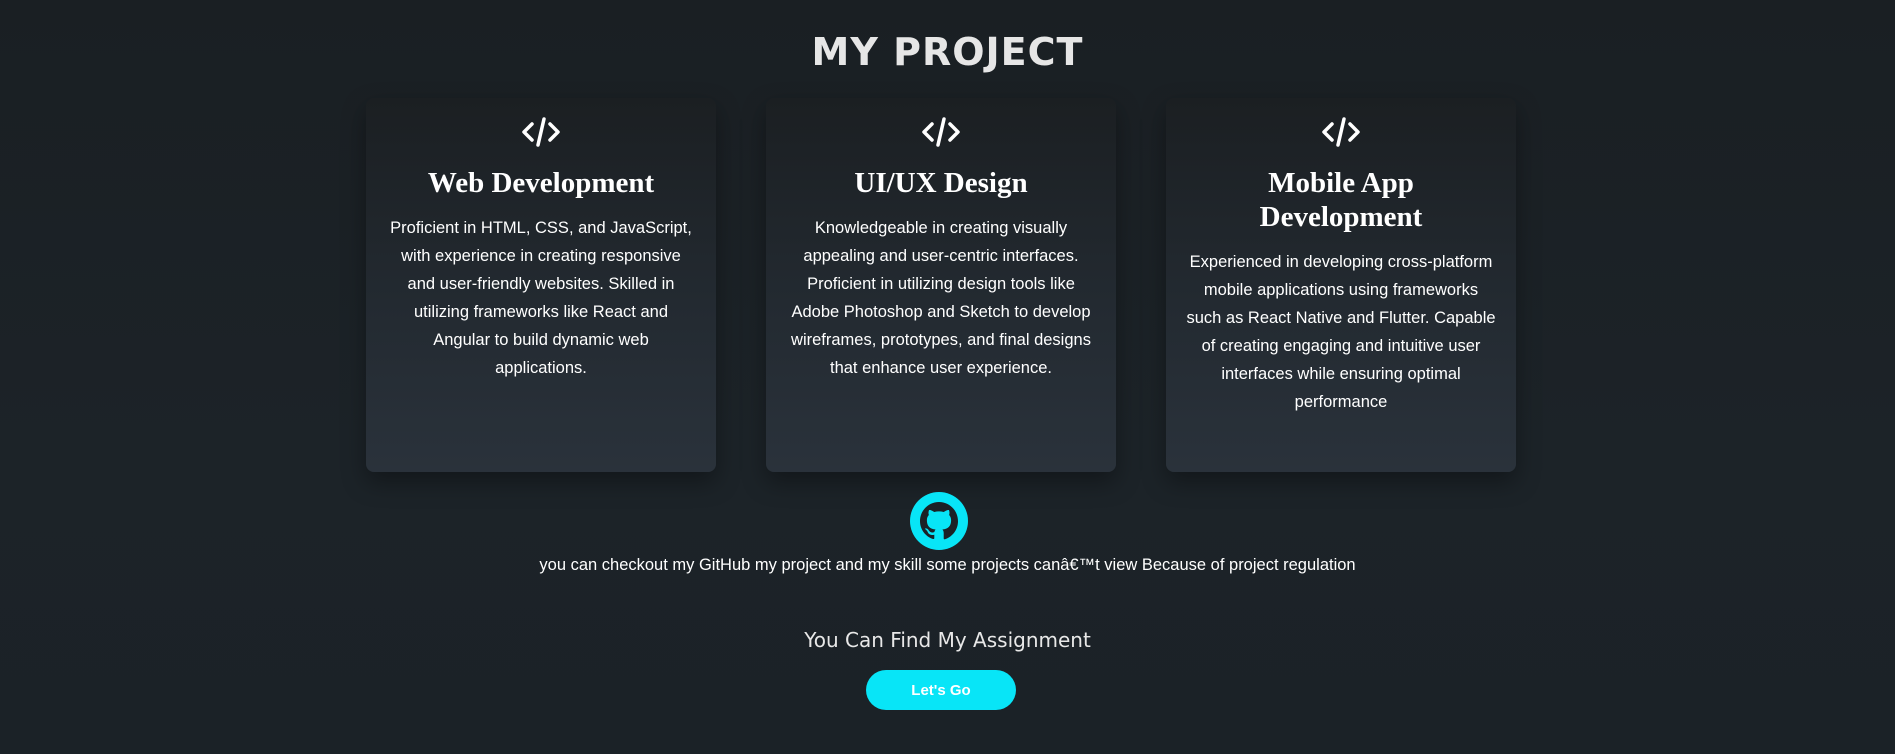  What do you see at coordinates (541, 183) in the screenshot?
I see `card-title: Web Development` at bounding box center [541, 183].